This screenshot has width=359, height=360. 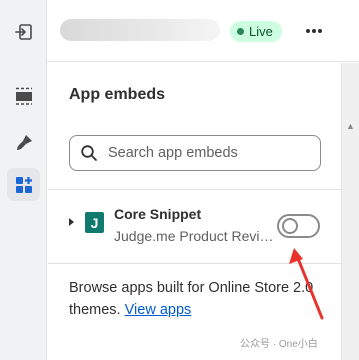 What do you see at coordinates (208, 153) in the screenshot?
I see `search-input` at bounding box center [208, 153].